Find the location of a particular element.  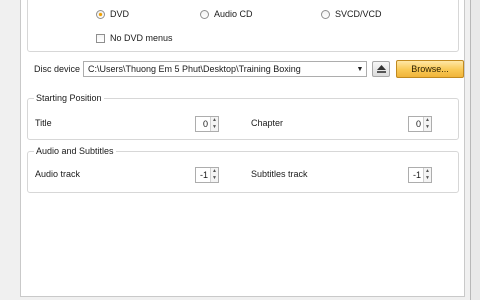

radio-audio-cd: Audio CD is located at coordinates (226, 14).